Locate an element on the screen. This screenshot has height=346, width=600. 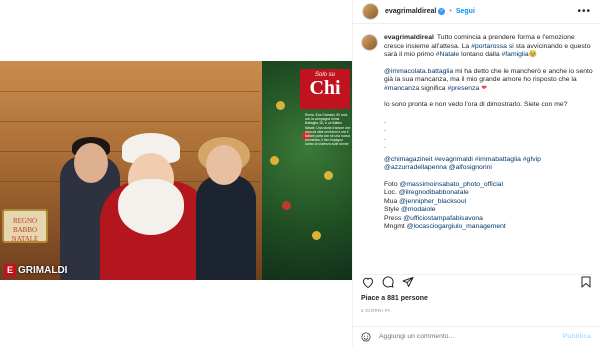
hashtag-link: #immabattaglia is located at coordinates (498, 159).